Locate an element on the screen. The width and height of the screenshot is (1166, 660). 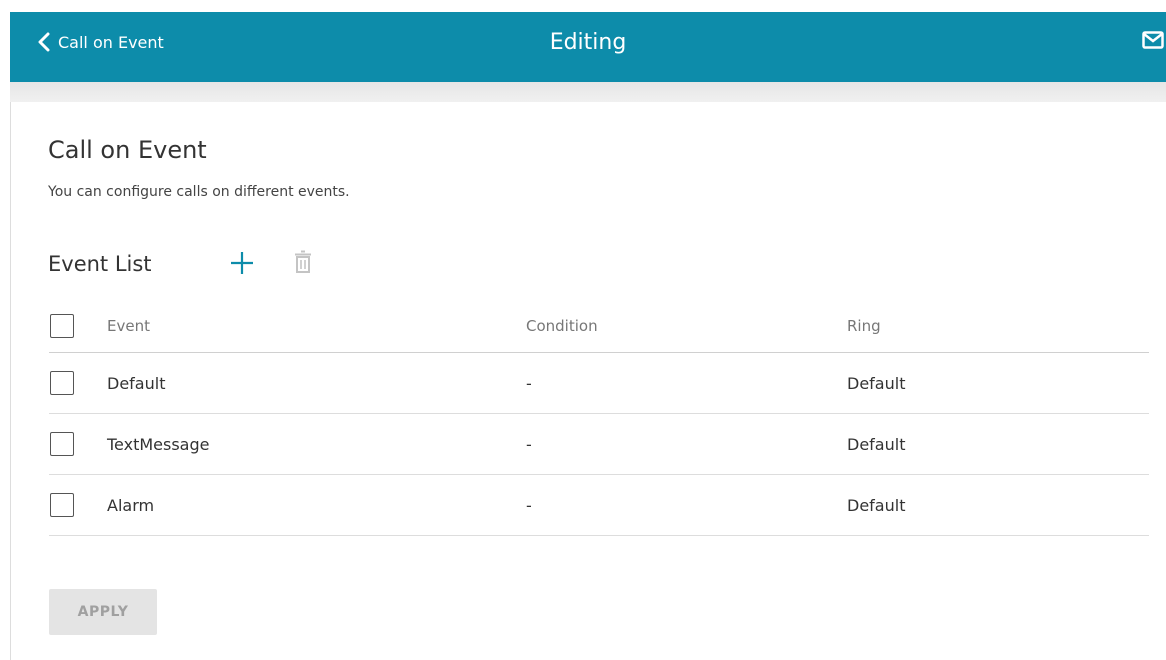
apply-button: APPLY is located at coordinates (103, 612).